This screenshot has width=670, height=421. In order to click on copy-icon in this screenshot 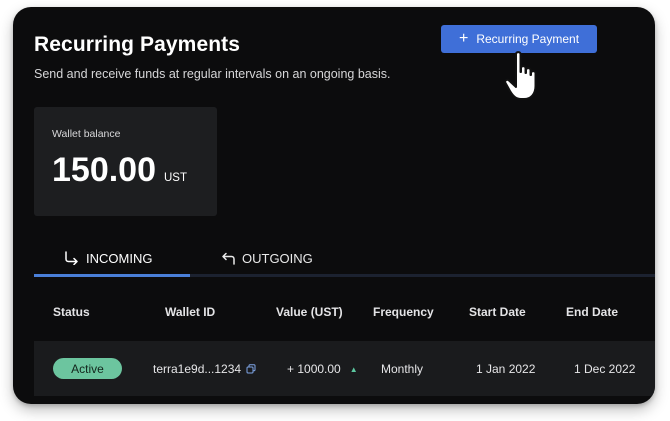, I will do `click(251, 369)`.